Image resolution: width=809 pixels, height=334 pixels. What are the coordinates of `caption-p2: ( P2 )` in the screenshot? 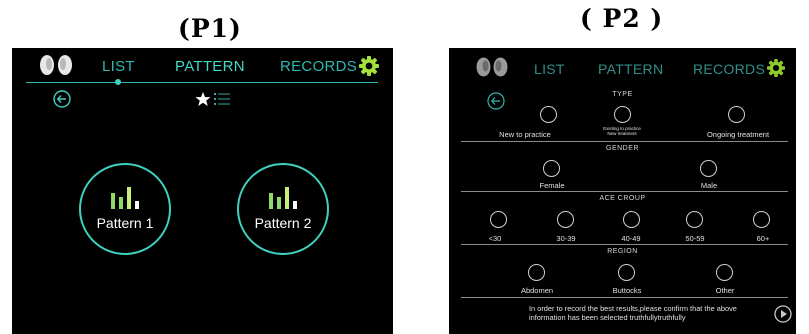 It's located at (622, 18).